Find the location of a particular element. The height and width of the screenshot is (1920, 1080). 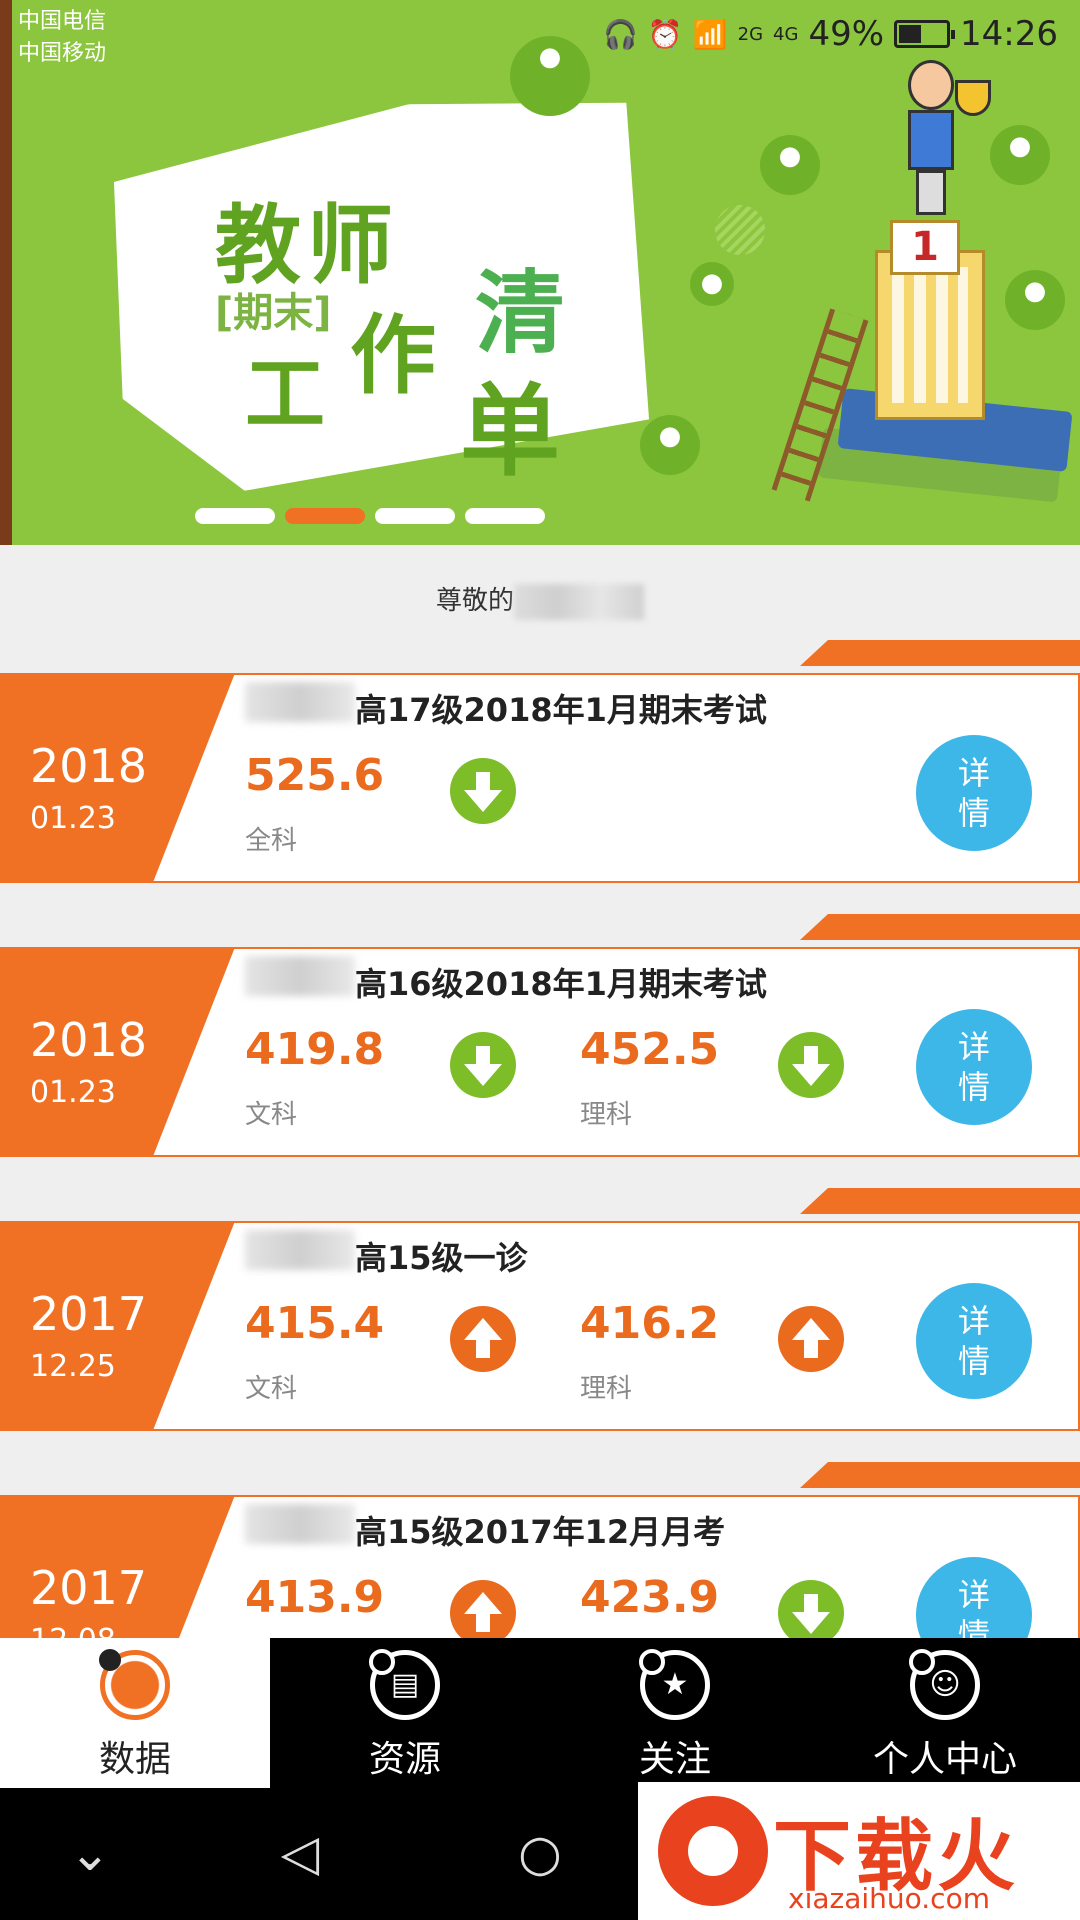

exam-title: 高15级一诊 is located at coordinates (441, 1258).